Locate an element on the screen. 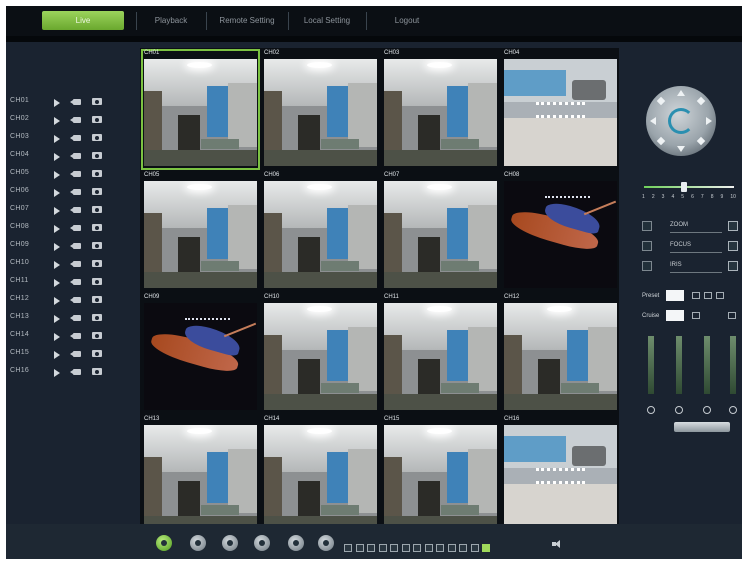 The height and width of the screenshot is (565, 748). ptz-right-icon is located at coordinates (709, 121).